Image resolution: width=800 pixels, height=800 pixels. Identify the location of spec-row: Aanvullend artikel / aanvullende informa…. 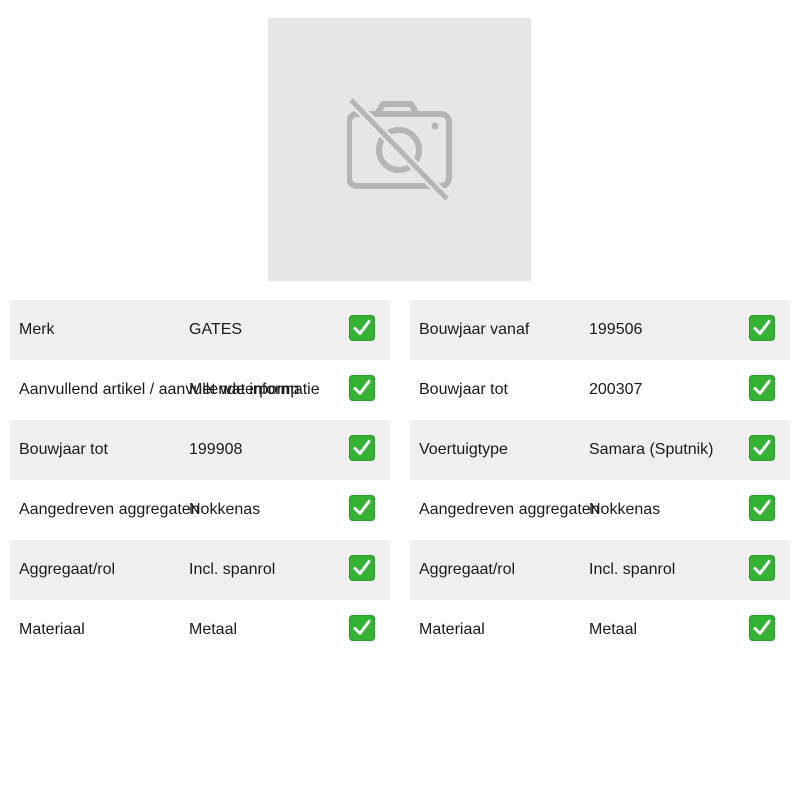
(200, 390).